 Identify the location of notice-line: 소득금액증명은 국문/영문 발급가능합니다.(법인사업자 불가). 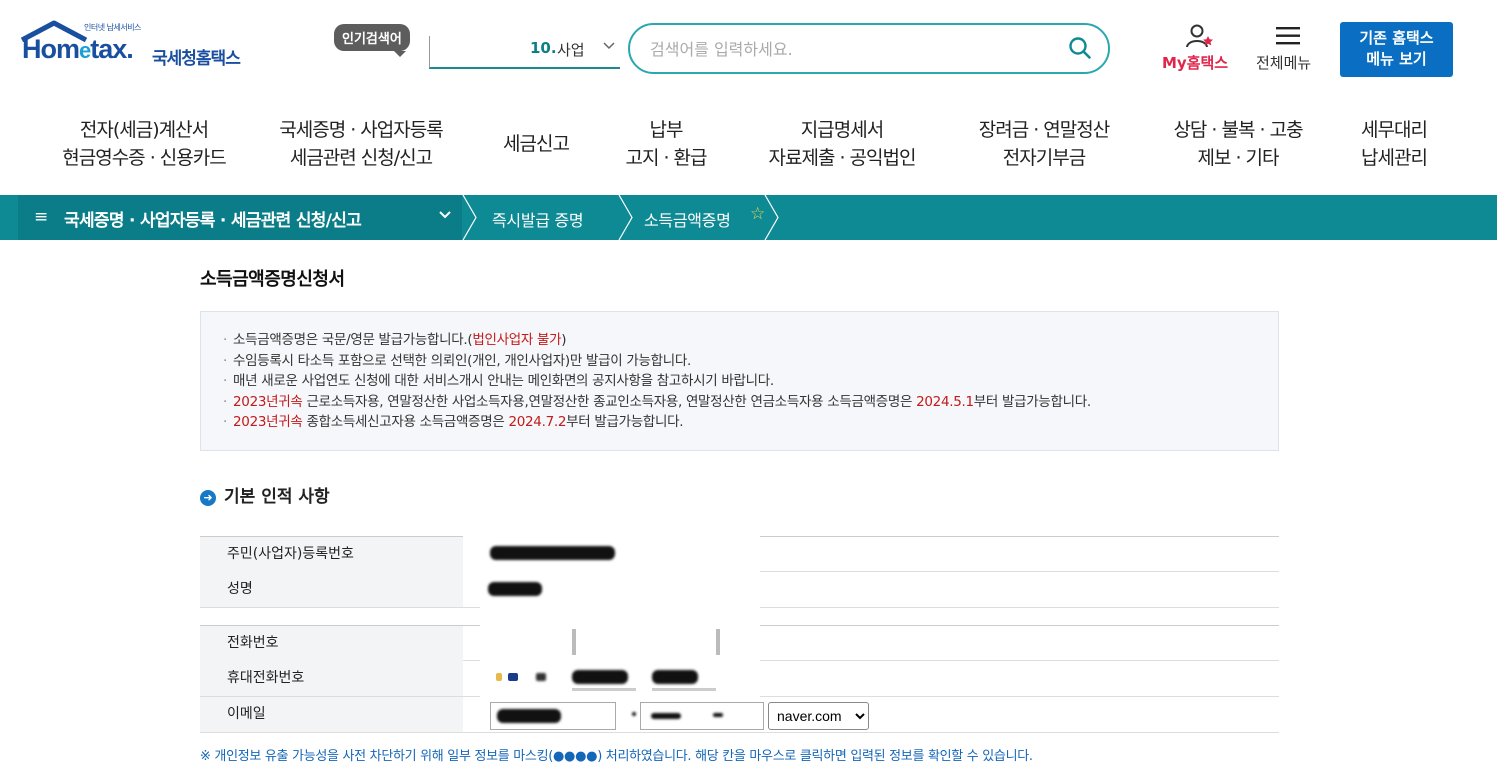
(750, 340).